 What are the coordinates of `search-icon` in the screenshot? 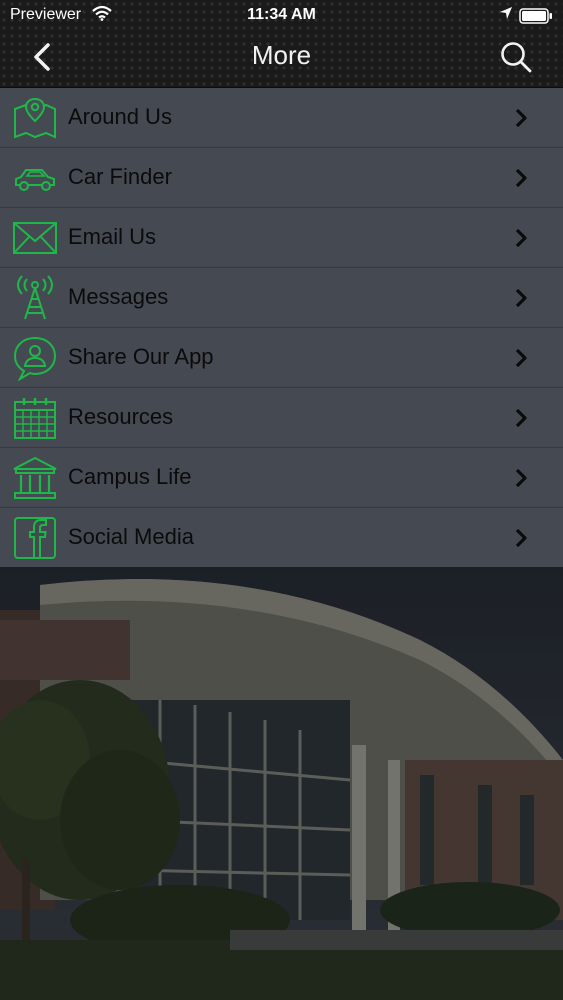 It's located at (516, 57).